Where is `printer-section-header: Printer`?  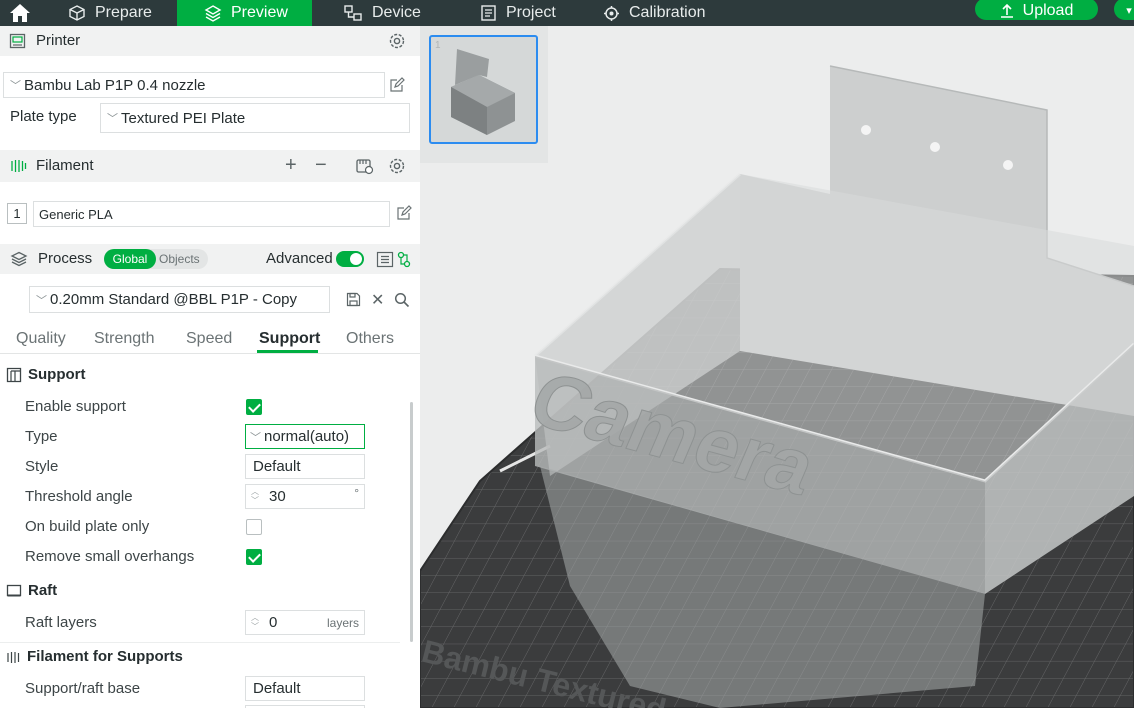 printer-section-header: Printer is located at coordinates (210, 41).